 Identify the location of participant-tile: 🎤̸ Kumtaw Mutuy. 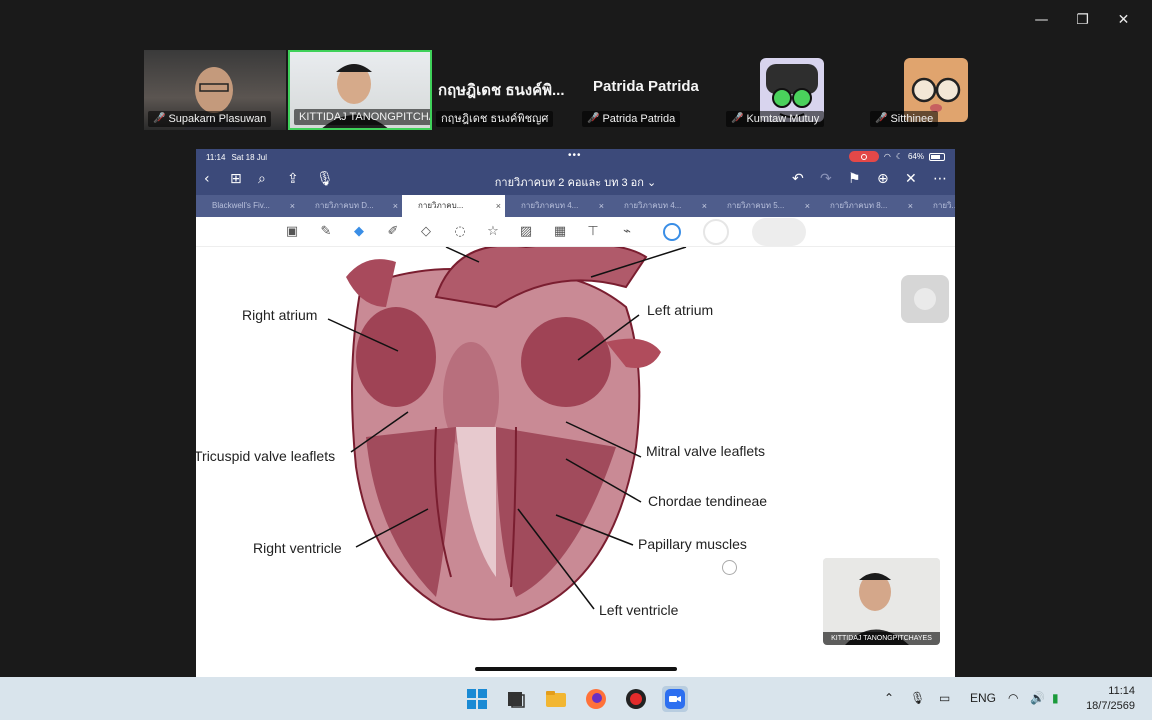
(794, 90).